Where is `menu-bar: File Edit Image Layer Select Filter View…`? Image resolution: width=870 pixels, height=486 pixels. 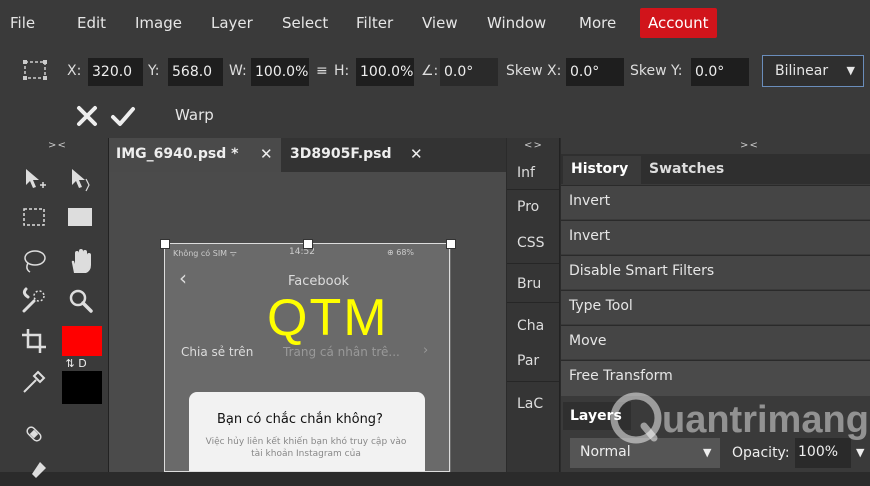 menu-bar: File Edit Image Layer Select Filter View… is located at coordinates (435, 25).